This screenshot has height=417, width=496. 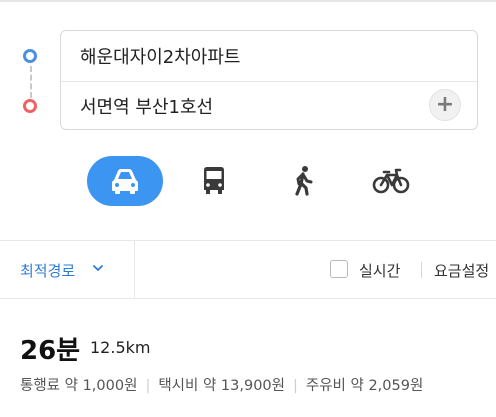 What do you see at coordinates (47, 270) in the screenshot?
I see `route-sort-dropdown: 최적경로` at bounding box center [47, 270].